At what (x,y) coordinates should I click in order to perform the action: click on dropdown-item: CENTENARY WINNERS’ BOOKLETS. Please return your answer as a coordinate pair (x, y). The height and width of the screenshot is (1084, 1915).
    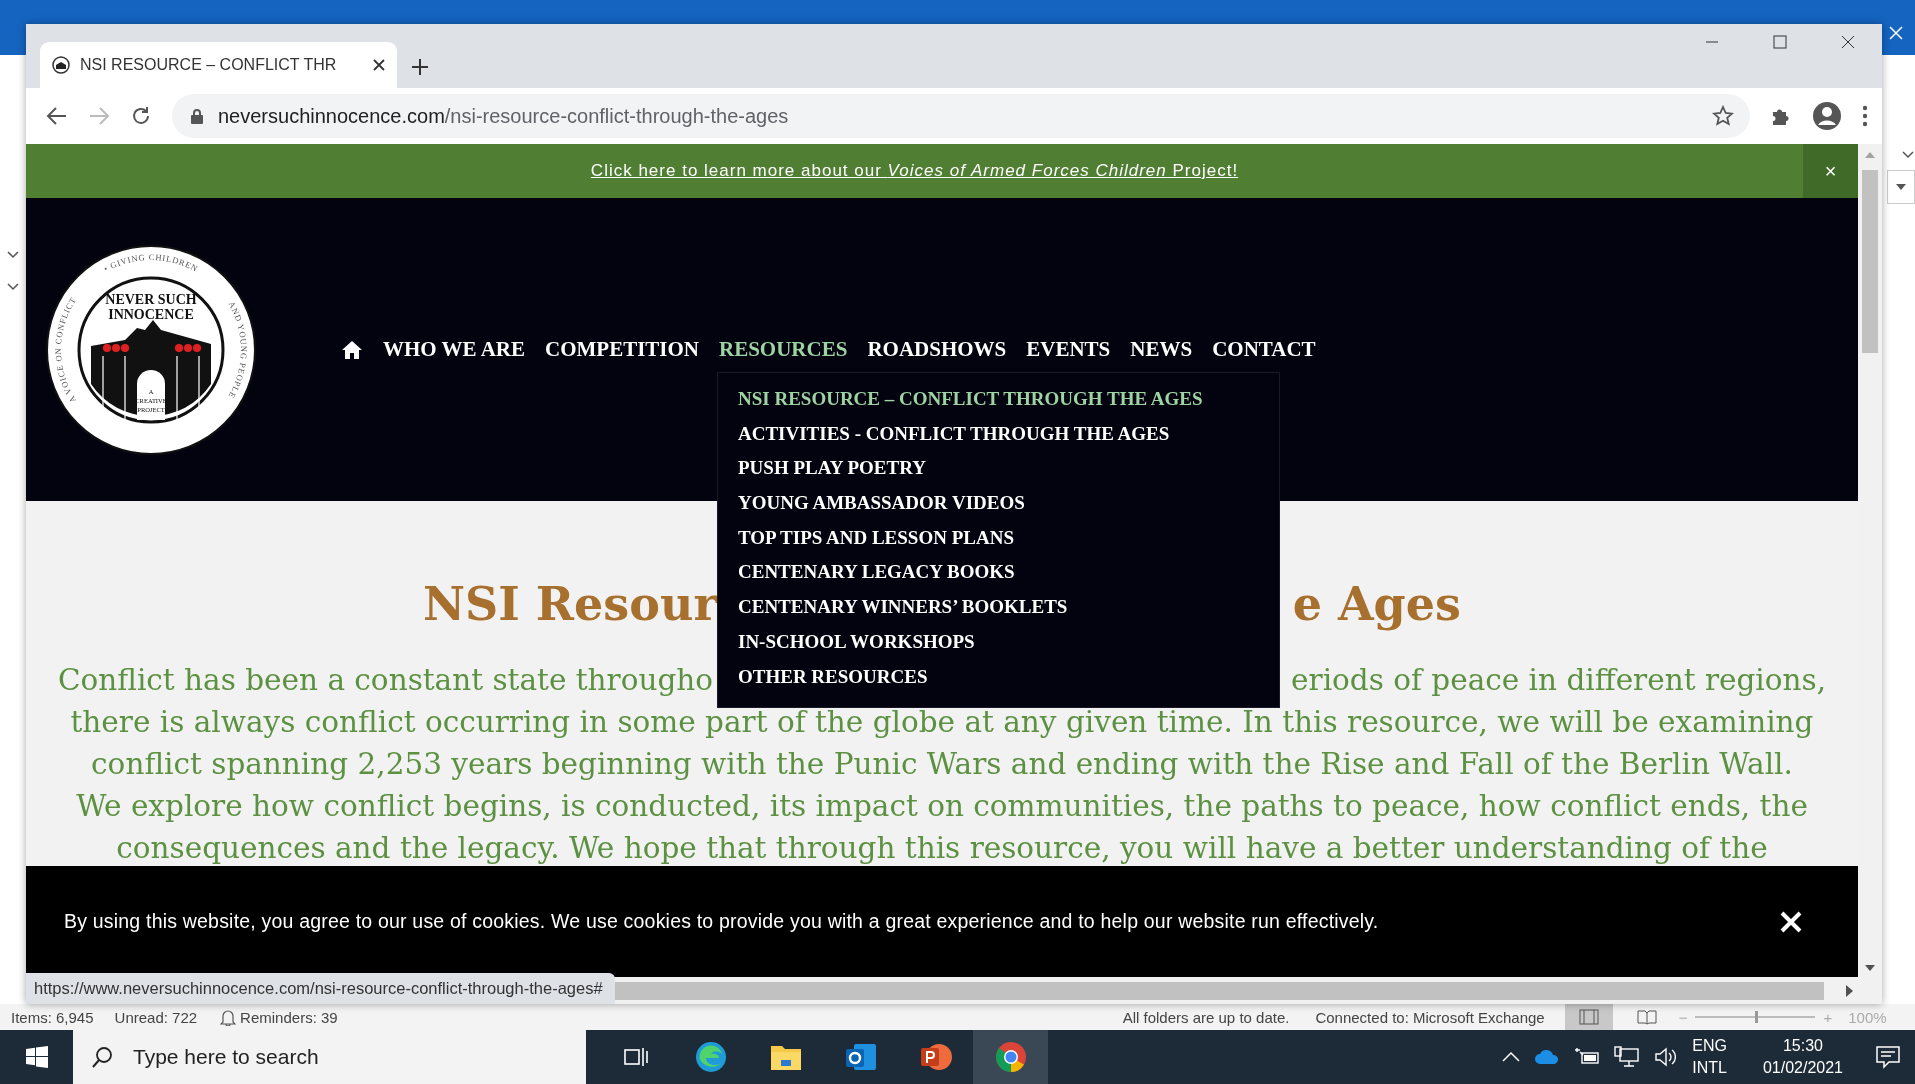
    Looking at the image, I should click on (998, 607).